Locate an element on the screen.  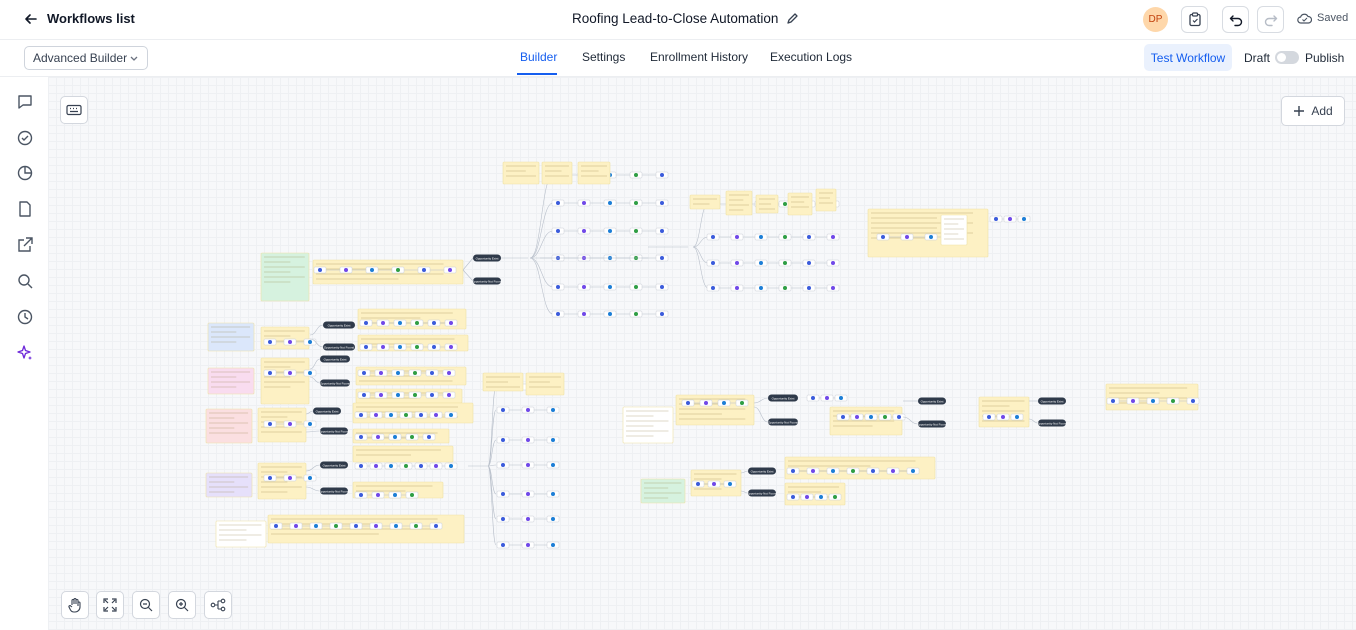
auto-layout-button is located at coordinates (218, 605).